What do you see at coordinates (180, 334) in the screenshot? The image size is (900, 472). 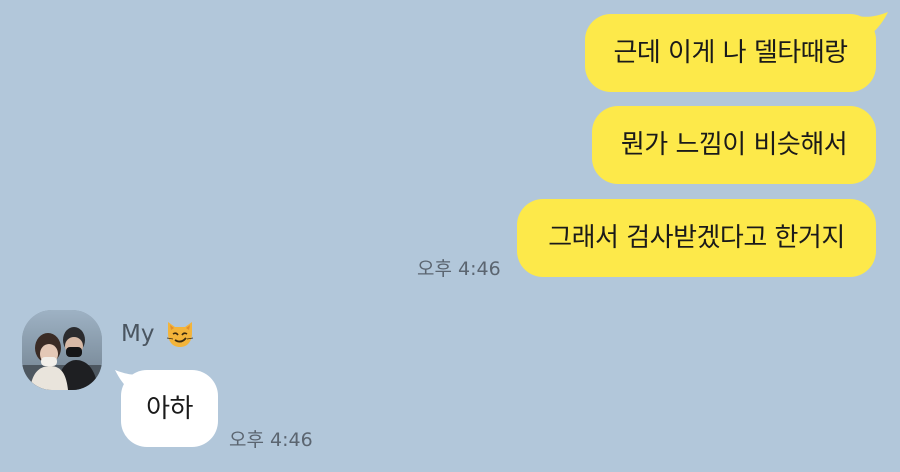 I see `smirking-cat-icon` at bounding box center [180, 334].